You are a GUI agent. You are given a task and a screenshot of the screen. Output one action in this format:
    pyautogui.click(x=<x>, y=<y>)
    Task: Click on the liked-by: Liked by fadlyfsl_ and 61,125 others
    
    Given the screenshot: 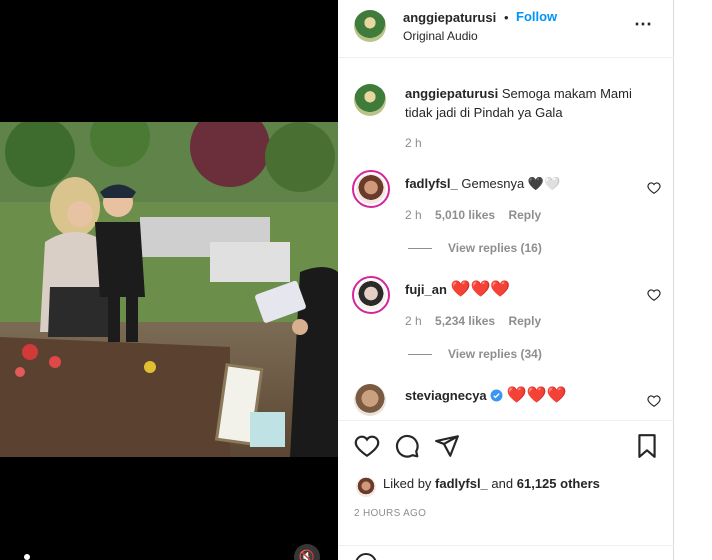 What is the action you would take?
    pyautogui.click(x=491, y=483)
    